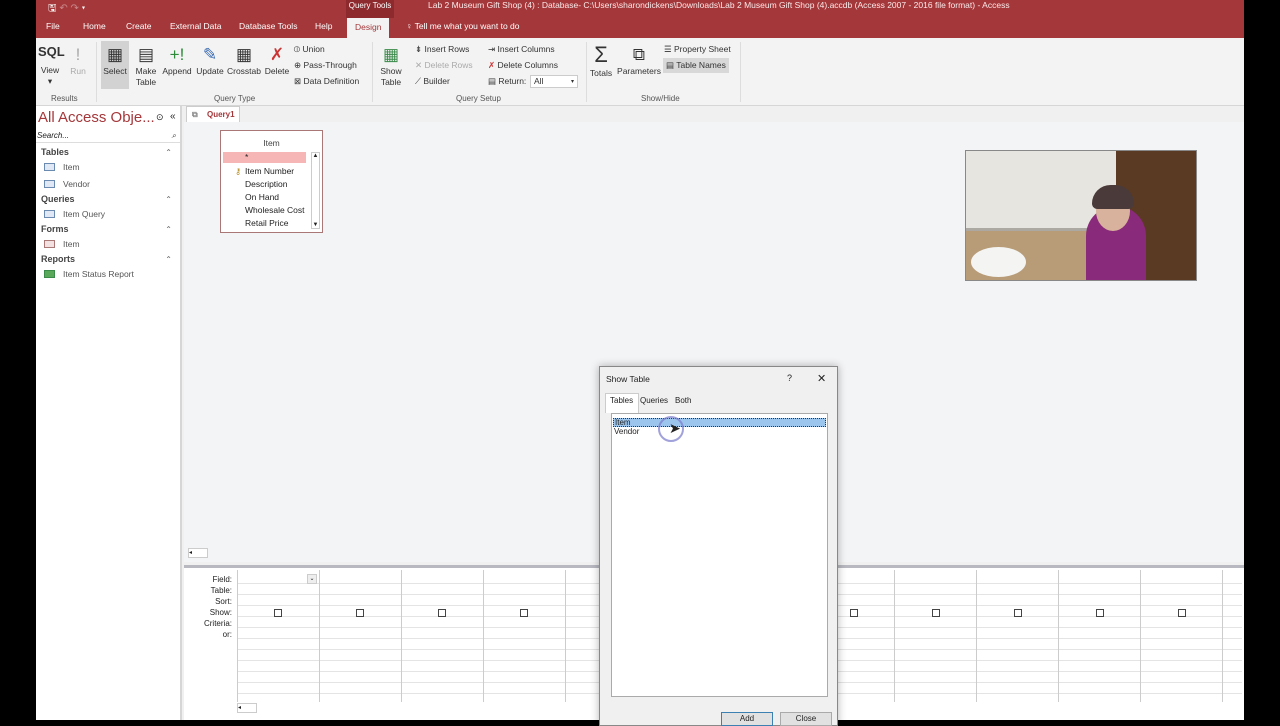  I want to click on delete-icon: ✗, so click(277, 54).